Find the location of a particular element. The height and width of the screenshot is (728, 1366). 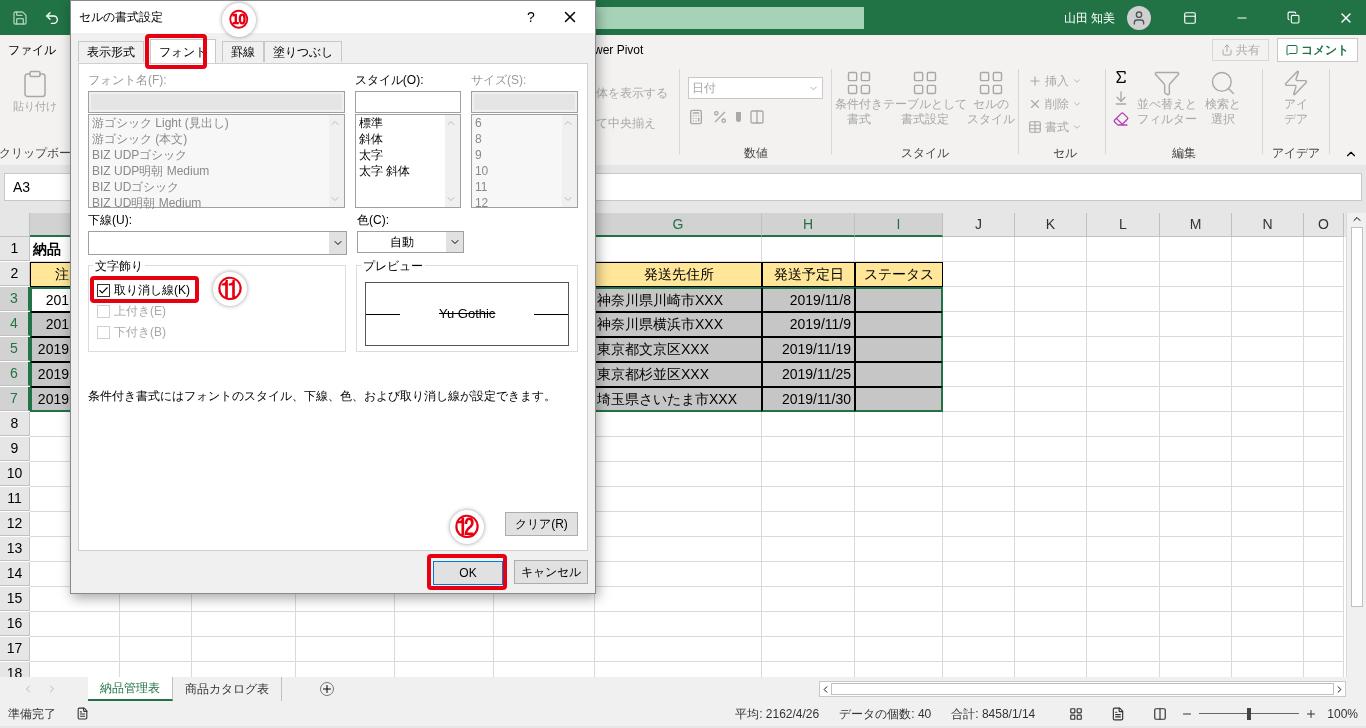

note-text: 条件付き書式にはフォントのスタイル、下線、色、および取り消し線が設定できます。 is located at coordinates (322, 396).